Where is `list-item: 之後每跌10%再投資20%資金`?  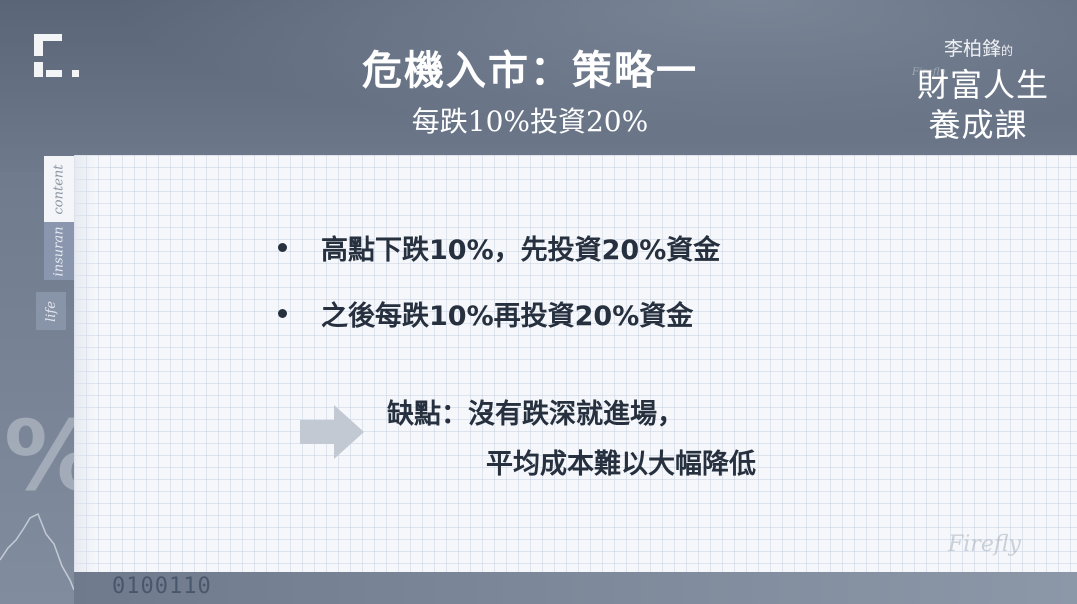
list-item: 之後每跌10%再投資20%資金 is located at coordinates (485, 313).